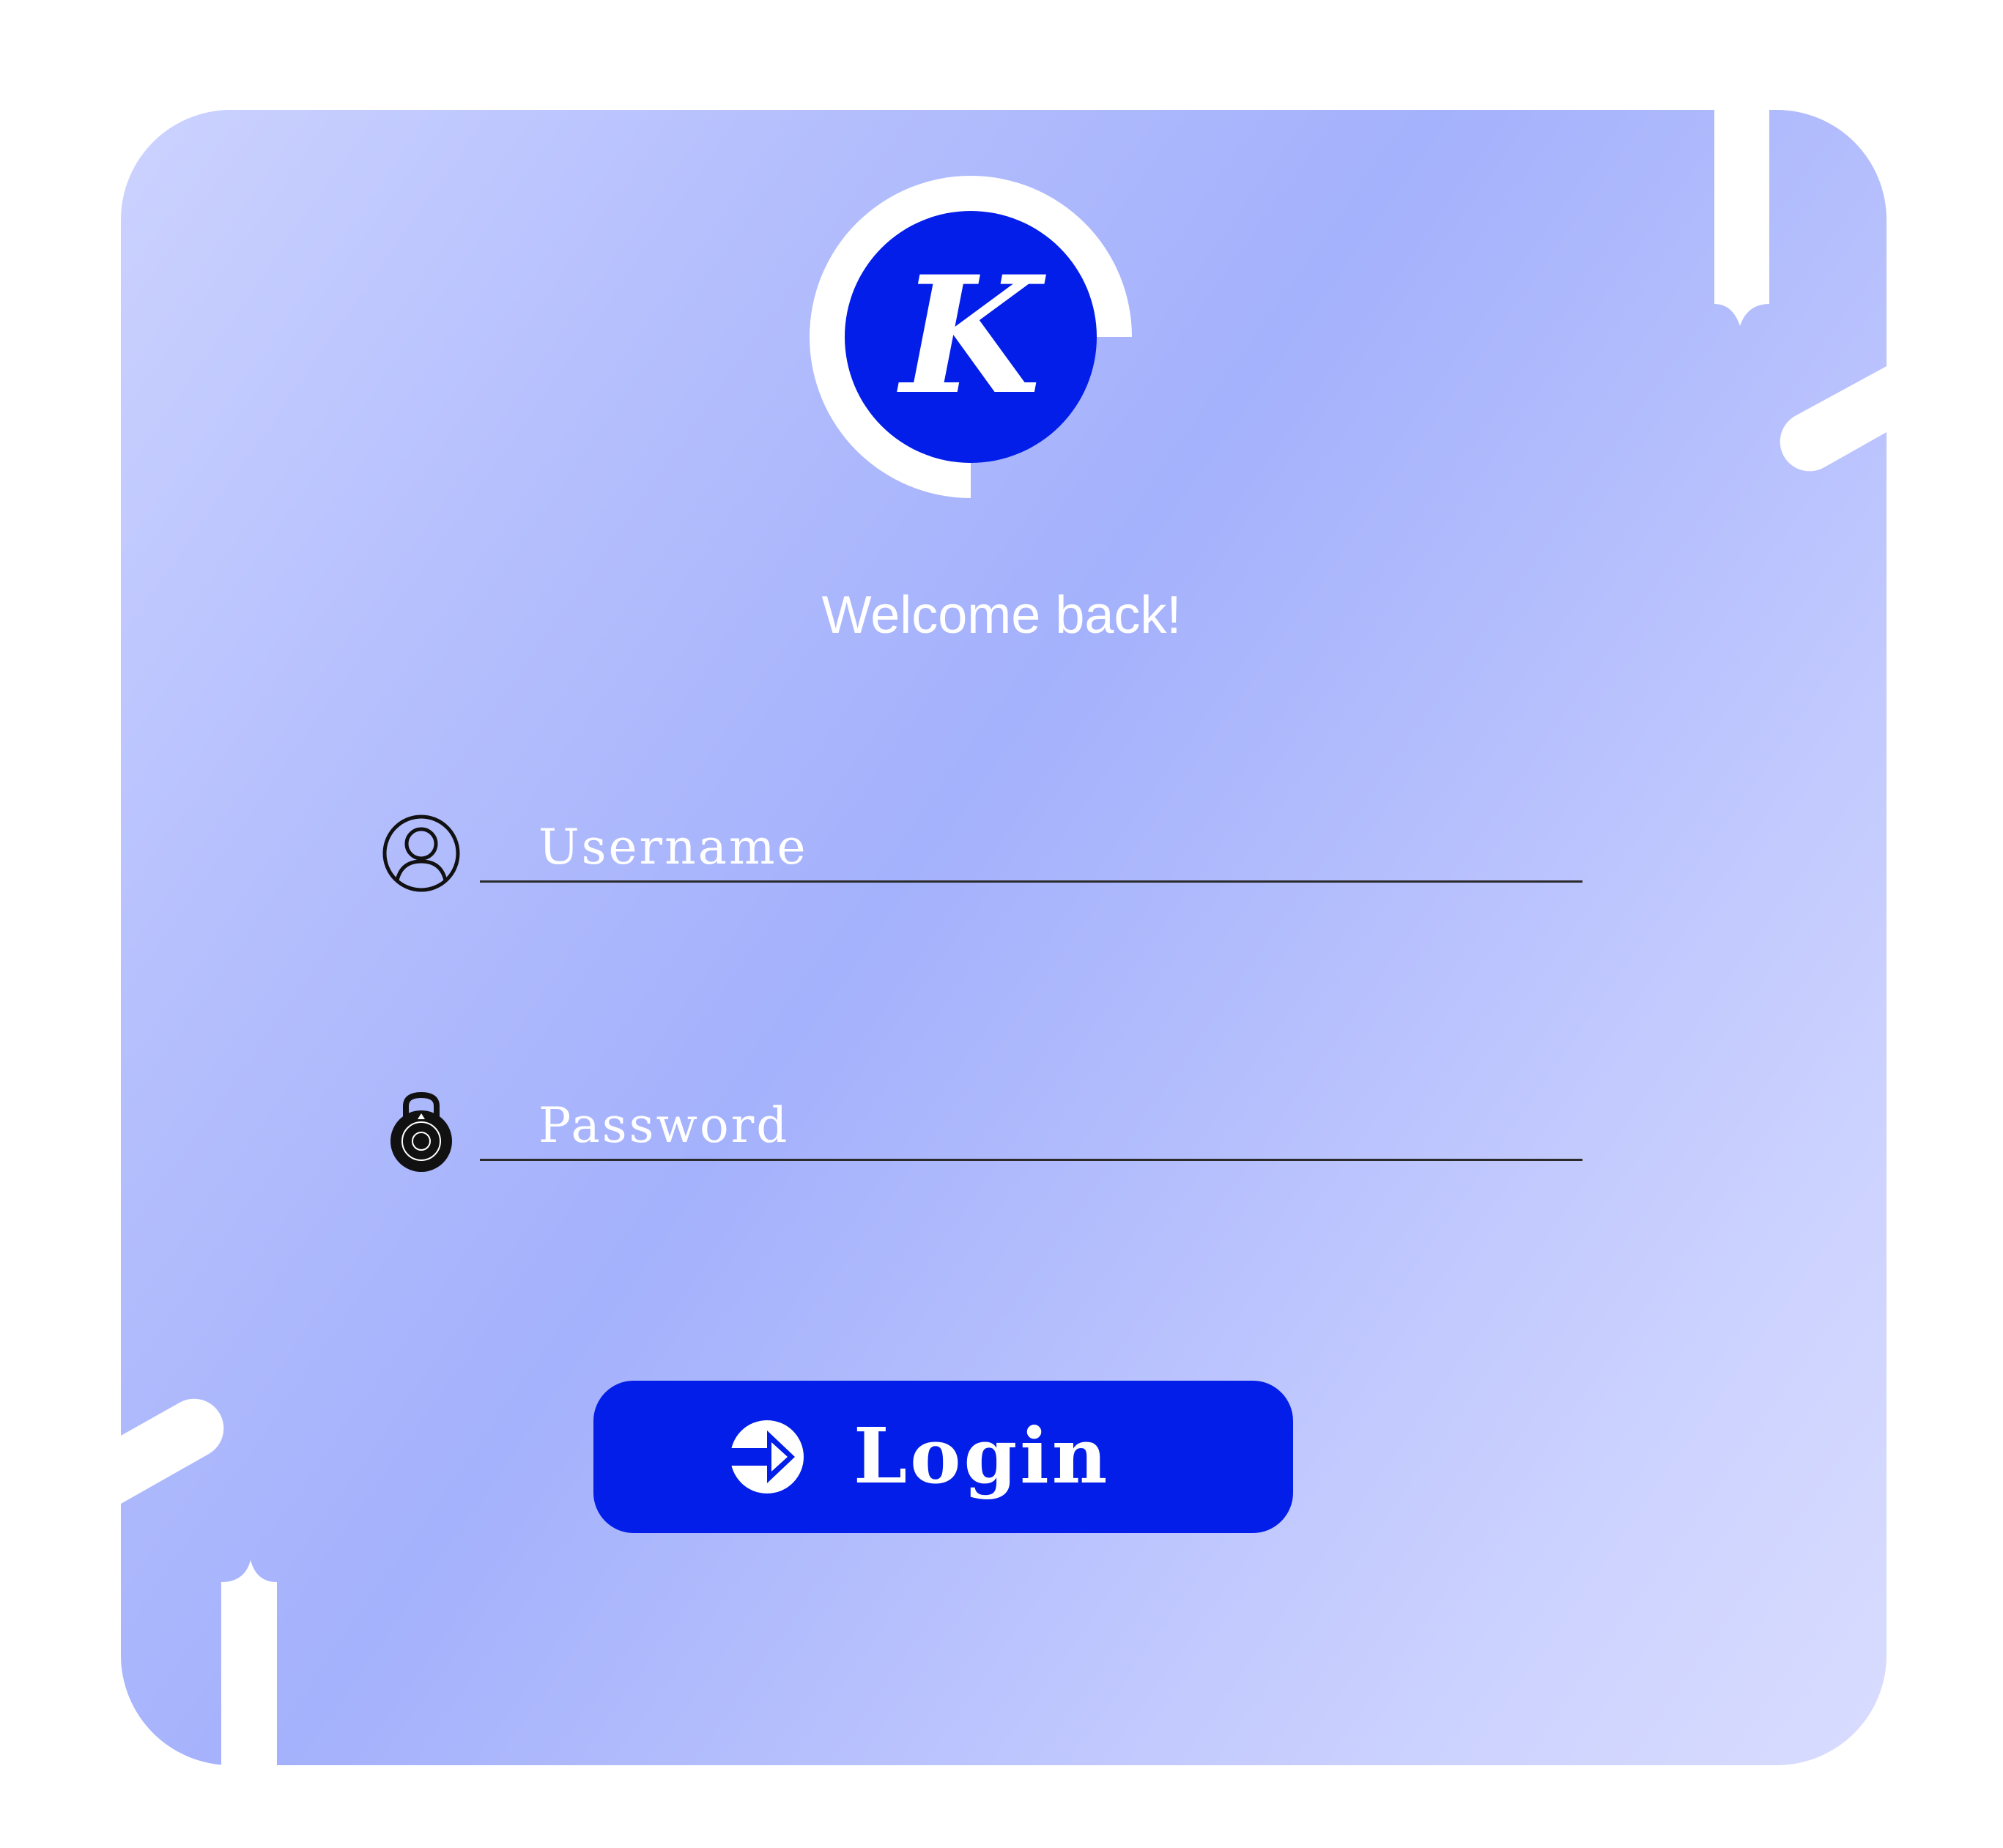  What do you see at coordinates (1031, 1126) in the screenshot?
I see `password-input` at bounding box center [1031, 1126].